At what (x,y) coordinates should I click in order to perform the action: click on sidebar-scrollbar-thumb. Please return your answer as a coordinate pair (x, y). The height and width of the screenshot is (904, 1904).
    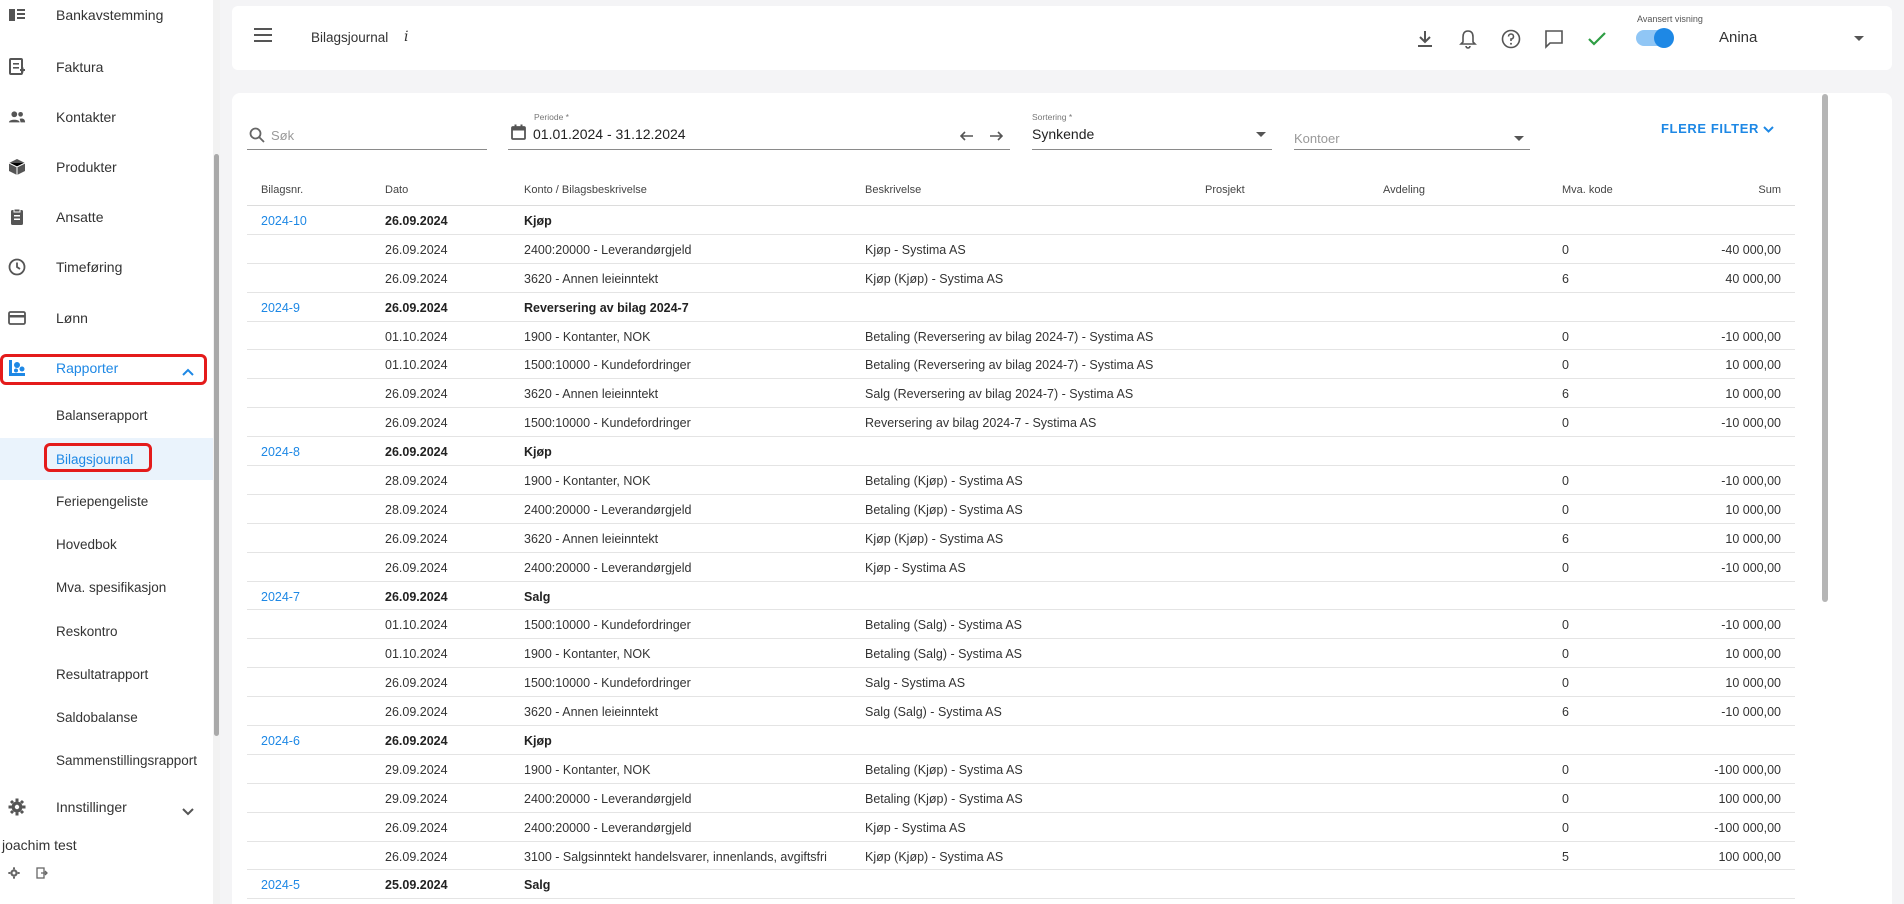
    Looking at the image, I should click on (216, 445).